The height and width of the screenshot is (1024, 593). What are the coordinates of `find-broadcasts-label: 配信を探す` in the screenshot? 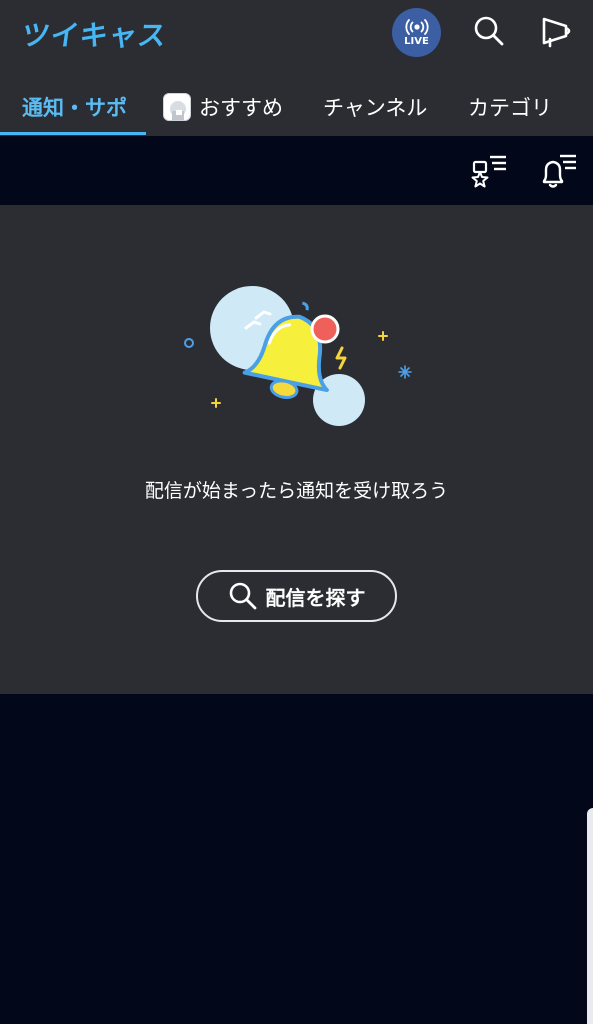 It's located at (315, 597).